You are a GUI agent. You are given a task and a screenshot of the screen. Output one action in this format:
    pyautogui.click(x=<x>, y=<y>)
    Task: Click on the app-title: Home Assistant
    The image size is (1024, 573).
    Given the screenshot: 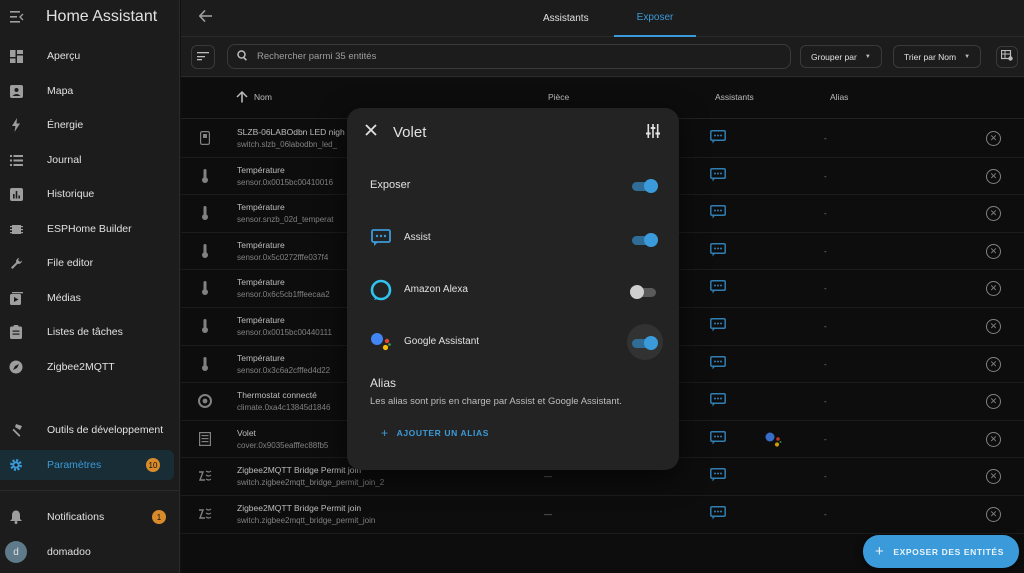 What is the action you would take?
    pyautogui.click(x=102, y=16)
    